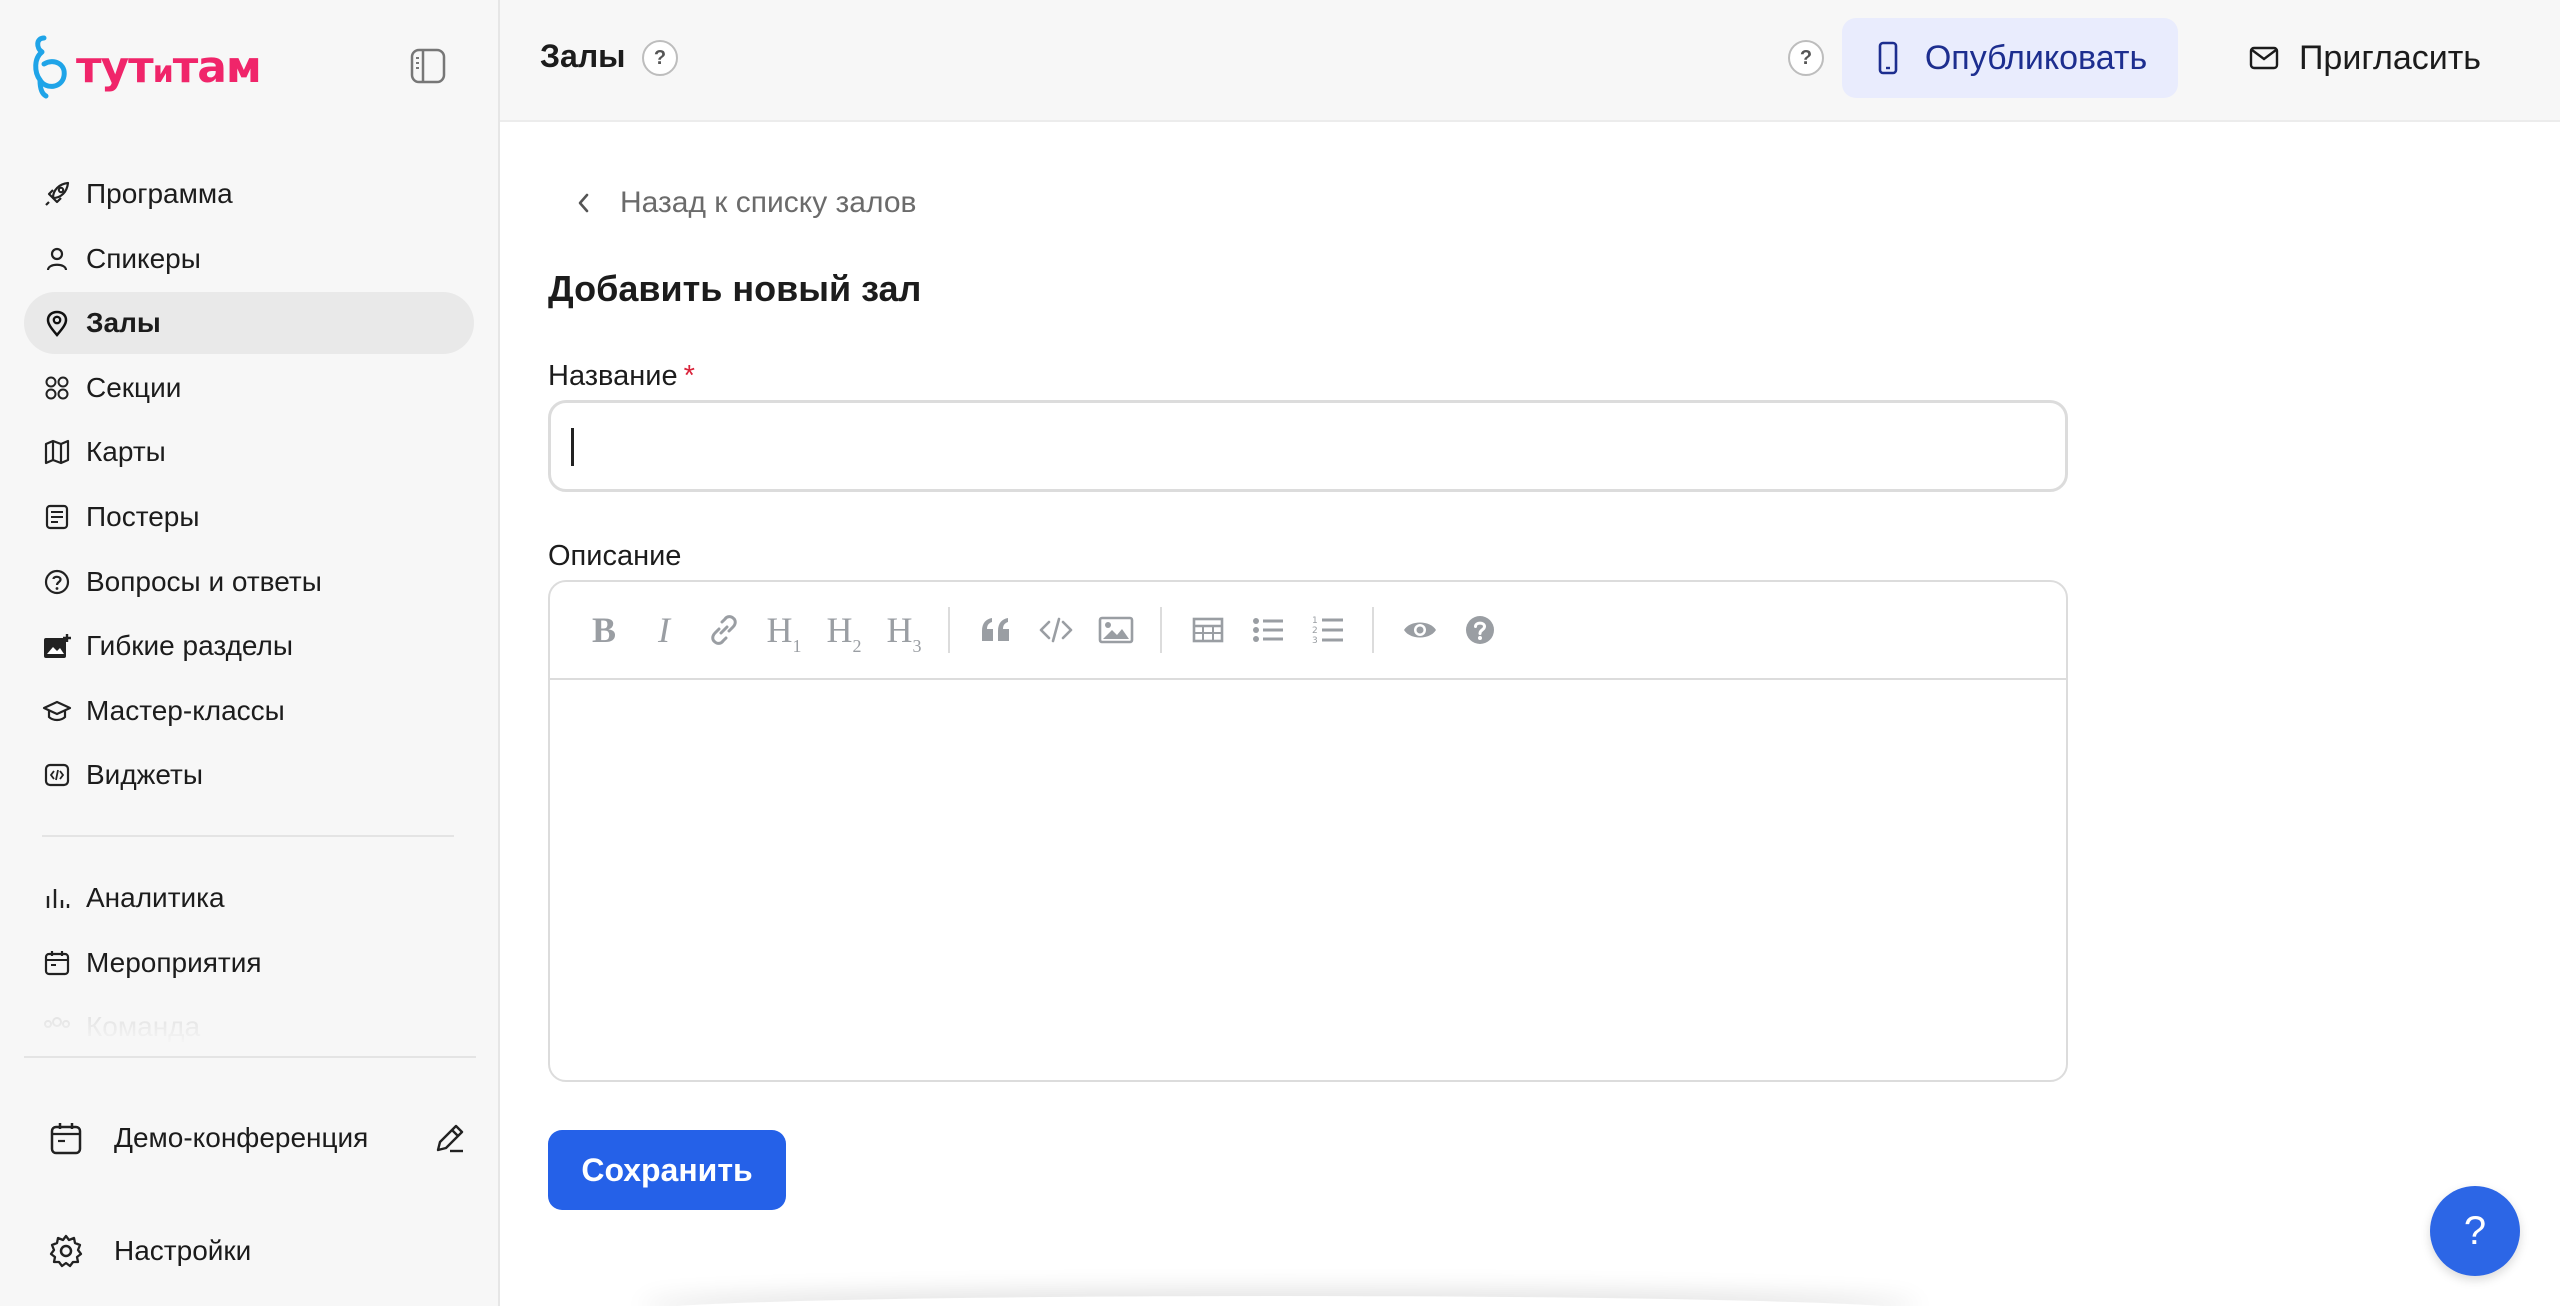  I want to click on bar-chart-icon, so click(57, 898).